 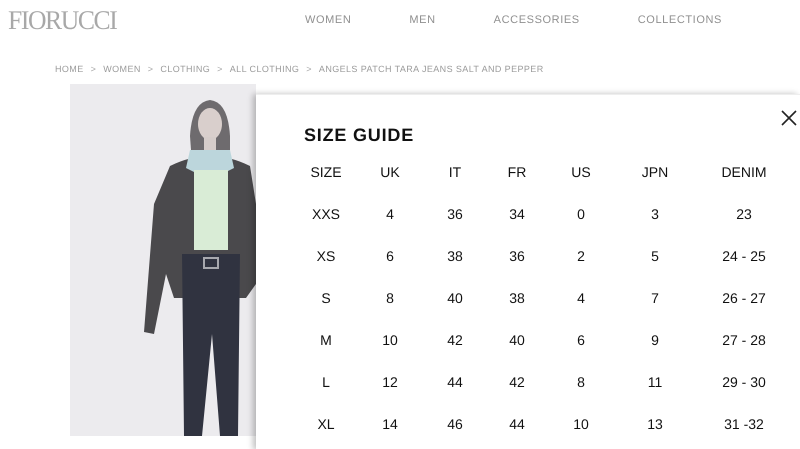 I want to click on table-cell-text: 24 - 25, so click(x=744, y=256).